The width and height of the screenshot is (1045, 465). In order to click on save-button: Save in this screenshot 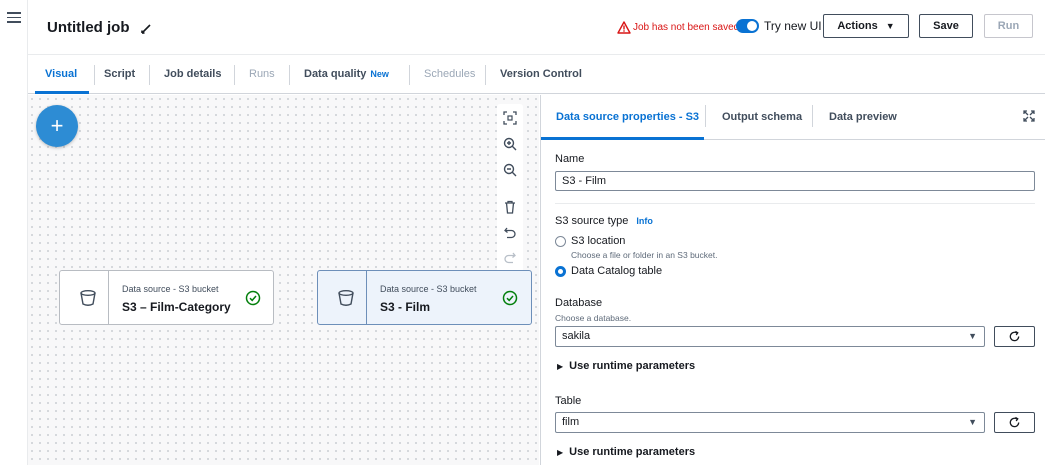, I will do `click(946, 26)`.